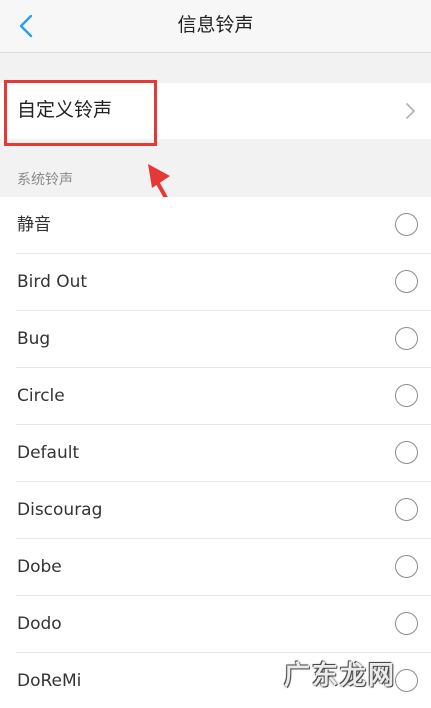 The image size is (431, 708). What do you see at coordinates (215, 624) in the screenshot?
I see `ringtone-item-dodo: Dodo` at bounding box center [215, 624].